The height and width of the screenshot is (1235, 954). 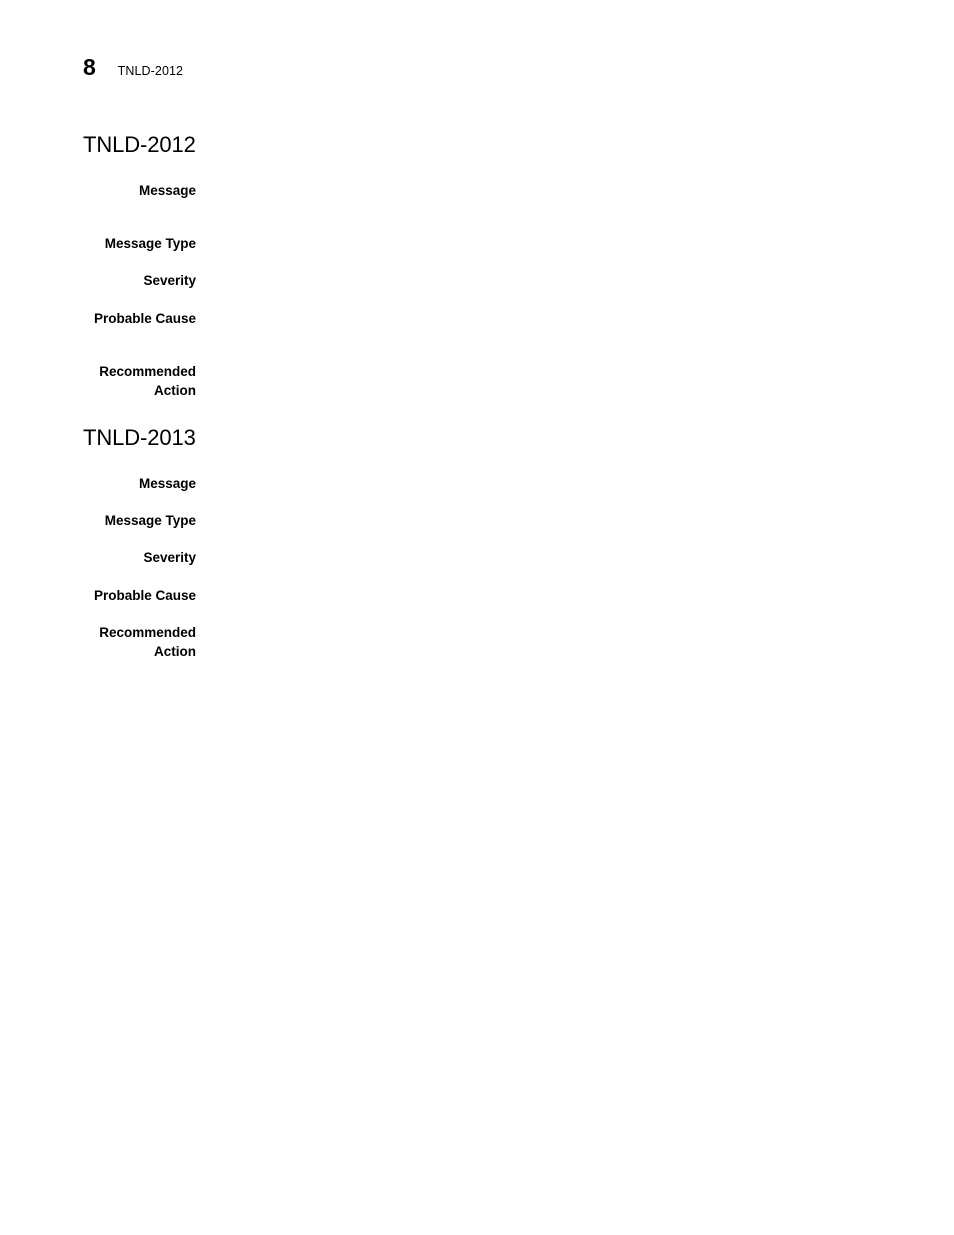 What do you see at coordinates (139, 144) in the screenshot?
I see `section-heading: TNLD-2012` at bounding box center [139, 144].